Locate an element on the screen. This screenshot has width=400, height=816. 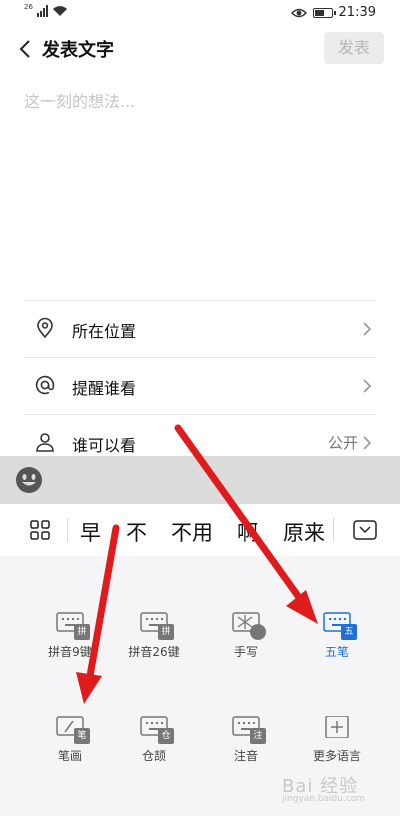
battery-icon is located at coordinates (324, 12).